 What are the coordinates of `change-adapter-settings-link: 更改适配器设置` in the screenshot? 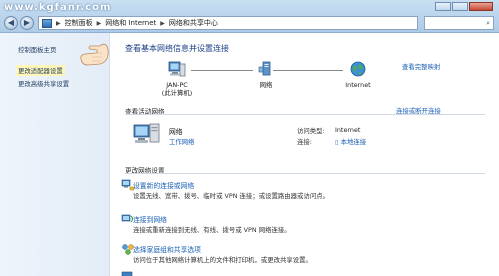 It's located at (40, 70).